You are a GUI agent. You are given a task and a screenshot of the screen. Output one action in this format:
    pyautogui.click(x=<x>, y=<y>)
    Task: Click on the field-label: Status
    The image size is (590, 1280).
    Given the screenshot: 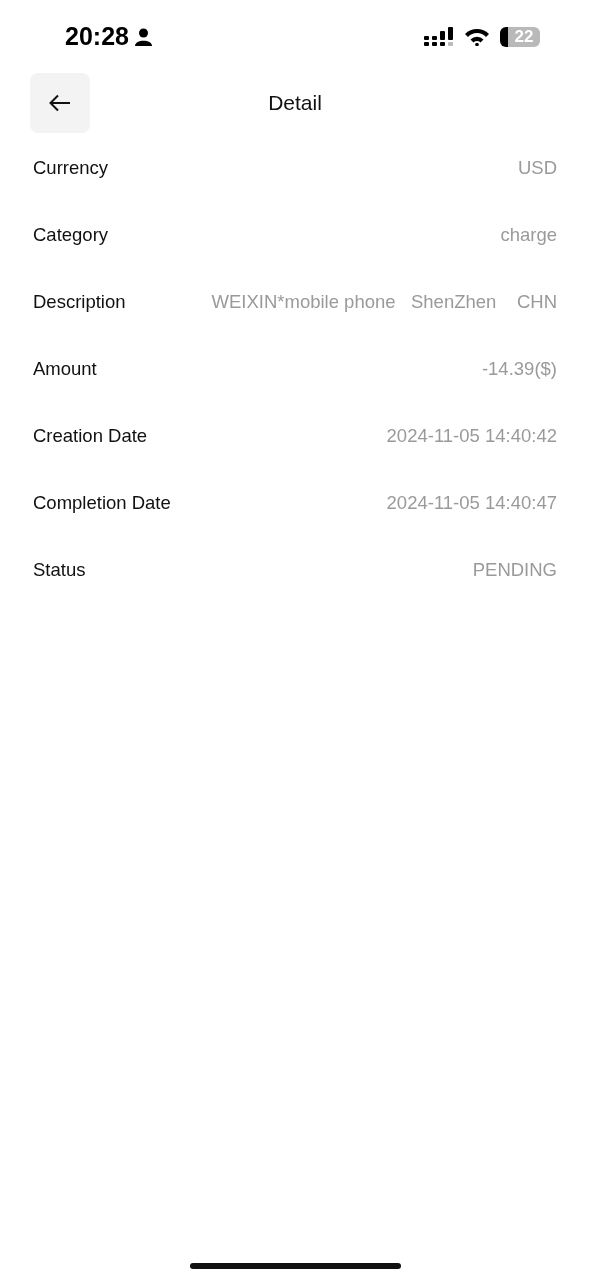 What is the action you would take?
    pyautogui.click(x=59, y=569)
    